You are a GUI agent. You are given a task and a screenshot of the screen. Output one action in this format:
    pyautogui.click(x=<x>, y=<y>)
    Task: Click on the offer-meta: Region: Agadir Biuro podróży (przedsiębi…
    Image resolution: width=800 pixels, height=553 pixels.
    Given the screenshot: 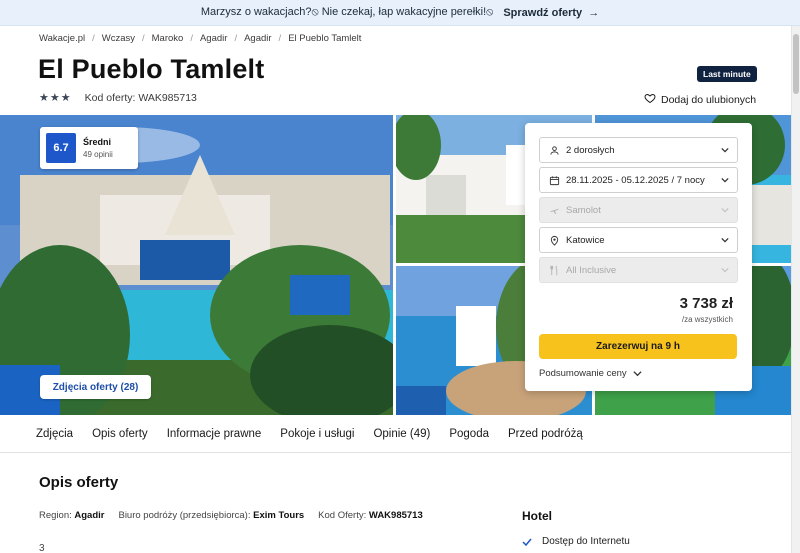 What is the action you would take?
    pyautogui.click(x=231, y=515)
    